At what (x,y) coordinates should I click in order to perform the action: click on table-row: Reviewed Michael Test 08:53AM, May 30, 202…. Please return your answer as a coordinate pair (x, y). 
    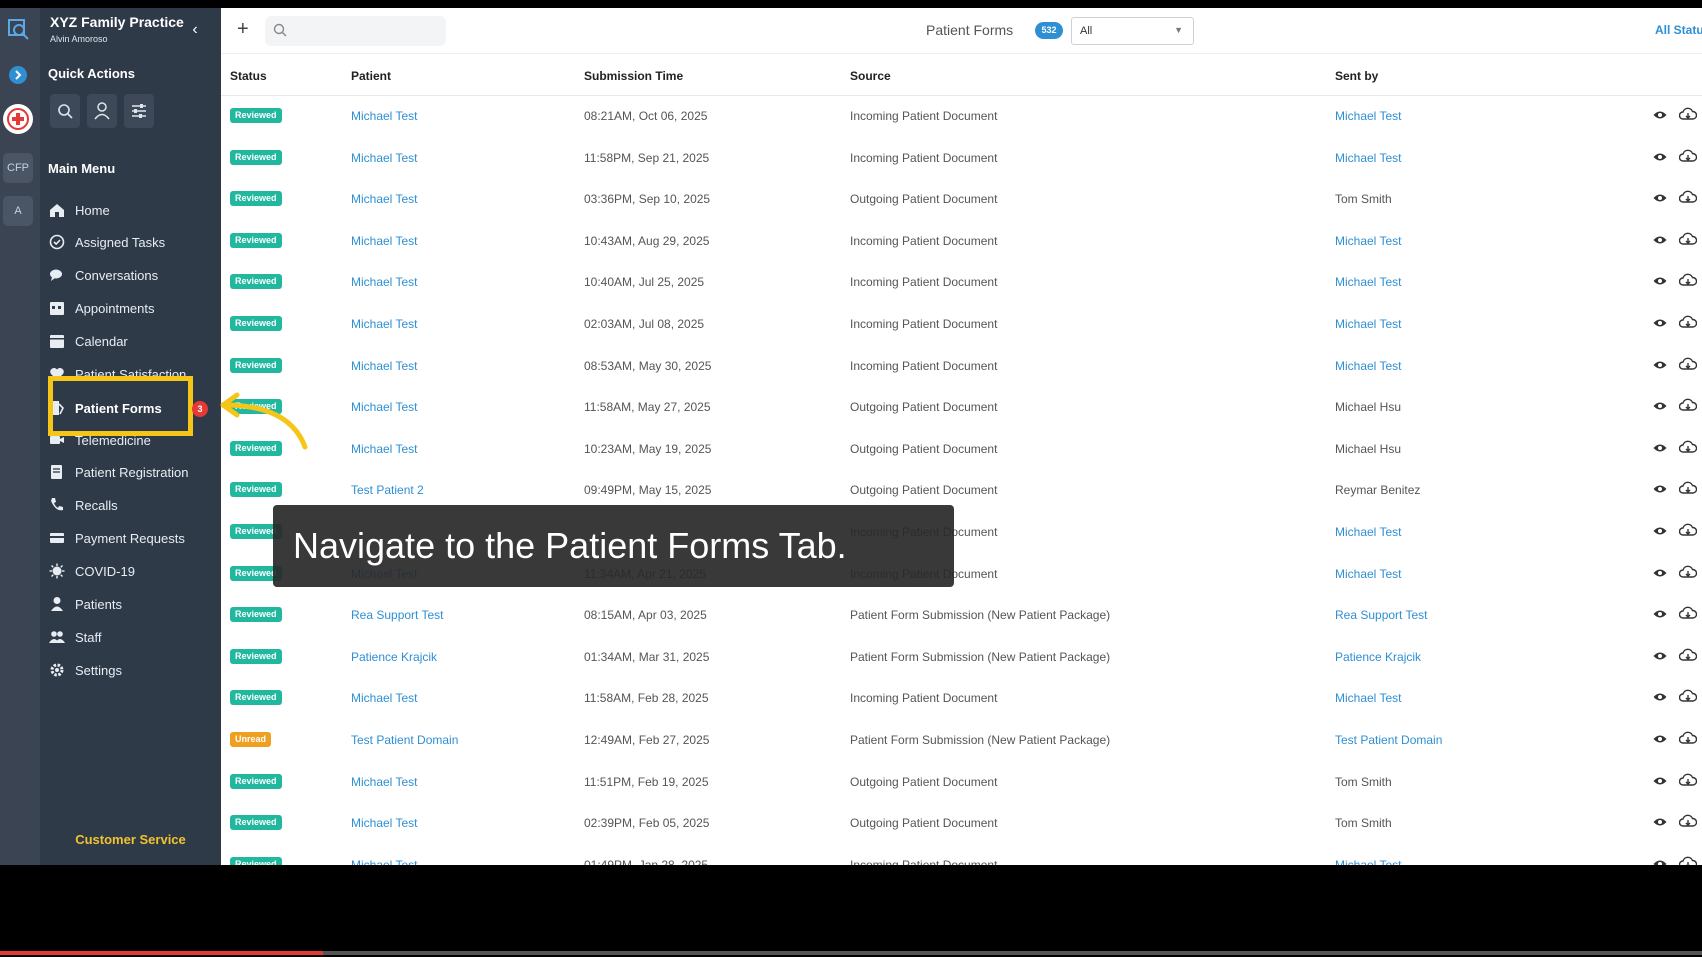
    Looking at the image, I should click on (961, 367).